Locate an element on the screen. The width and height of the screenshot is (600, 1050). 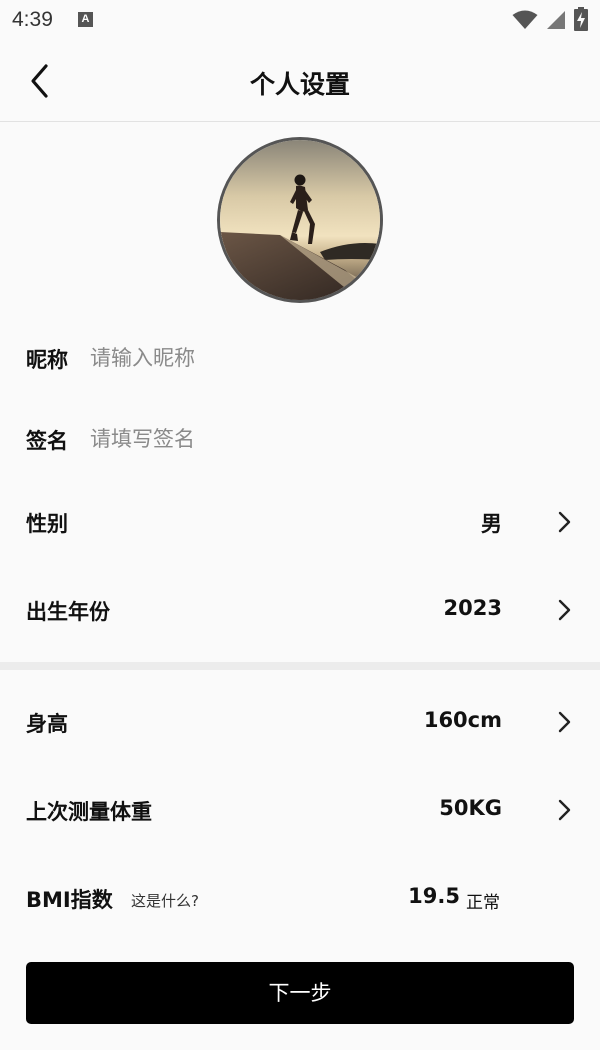
runner-photo is located at coordinates (300, 220).